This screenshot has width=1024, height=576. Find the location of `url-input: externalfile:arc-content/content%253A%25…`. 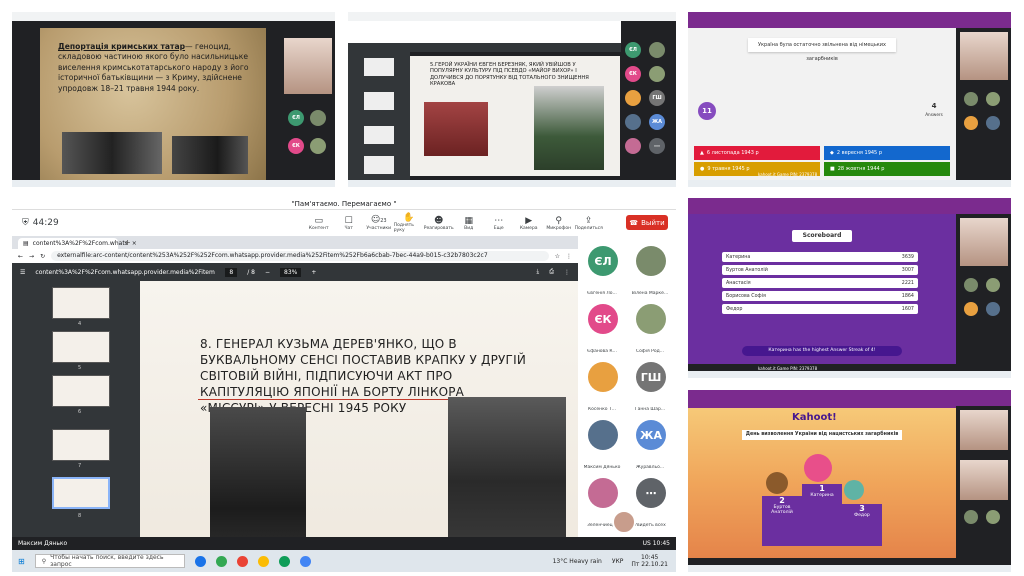

url-input: externalfile:arc-content/content%253A%25… is located at coordinates (300, 256).